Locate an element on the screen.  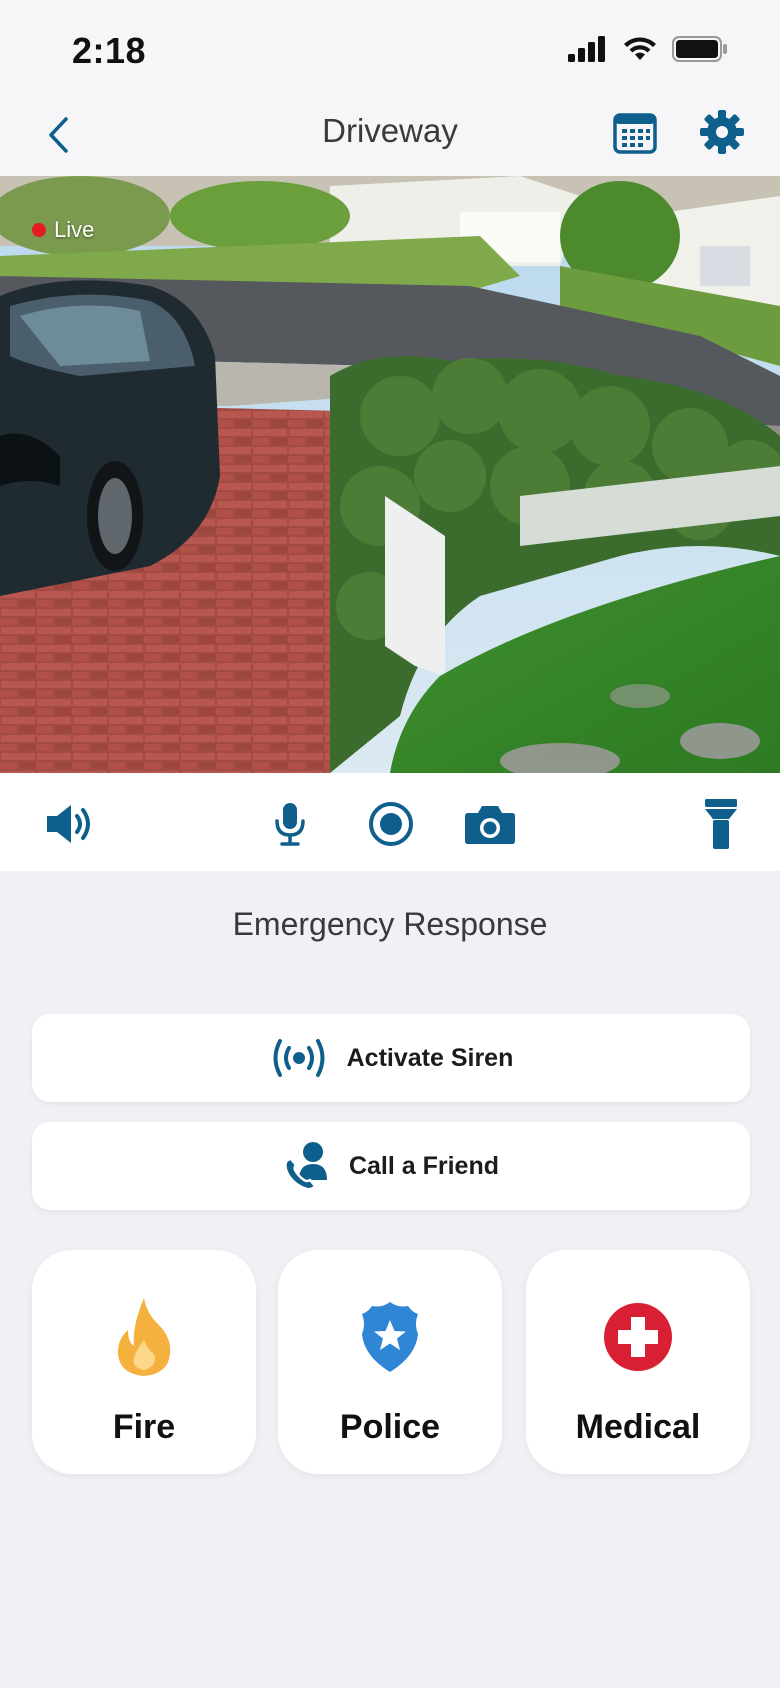
camera-icon is located at coordinates (490, 825).